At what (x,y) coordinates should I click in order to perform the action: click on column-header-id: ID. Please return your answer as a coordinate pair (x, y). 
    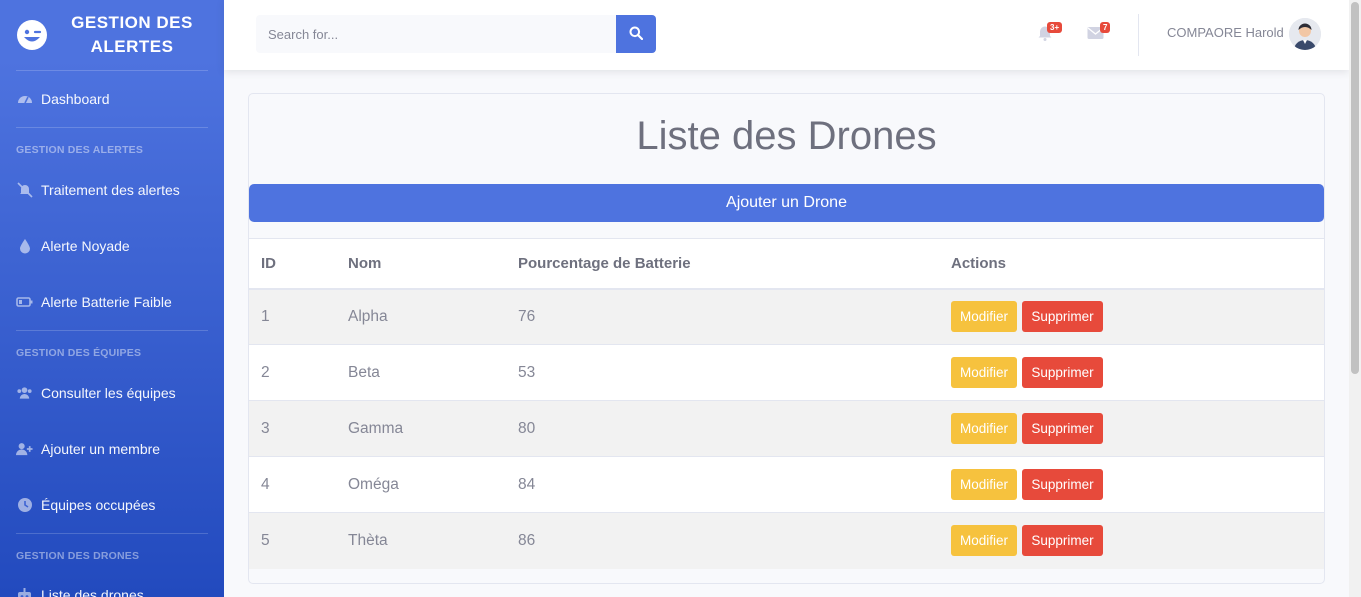
    Looking at the image, I should click on (292, 264).